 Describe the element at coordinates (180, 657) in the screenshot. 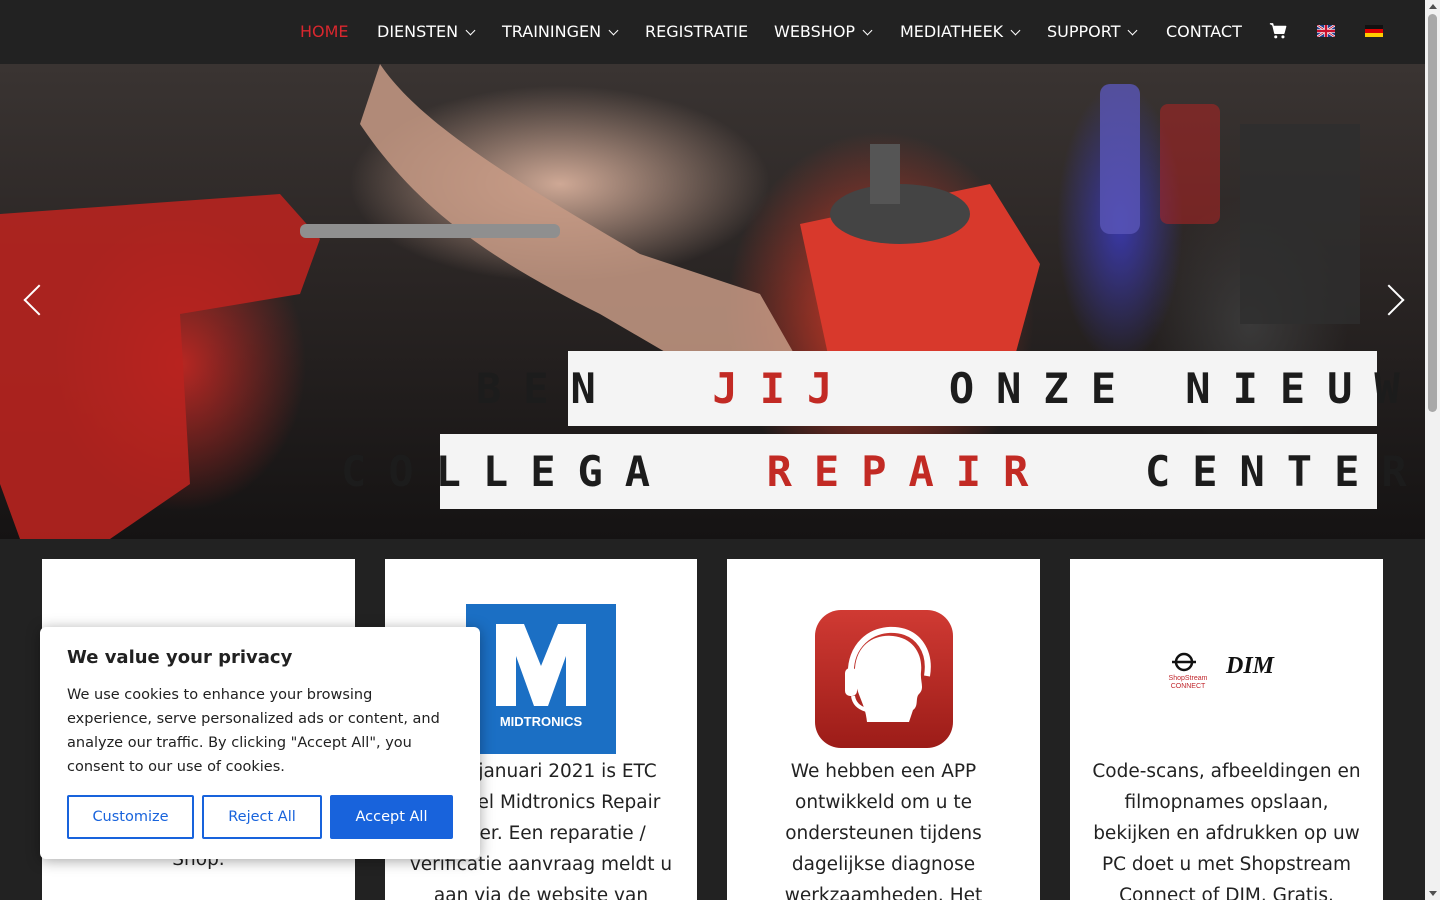

I see `cookie-title: We value your privacy` at that location.